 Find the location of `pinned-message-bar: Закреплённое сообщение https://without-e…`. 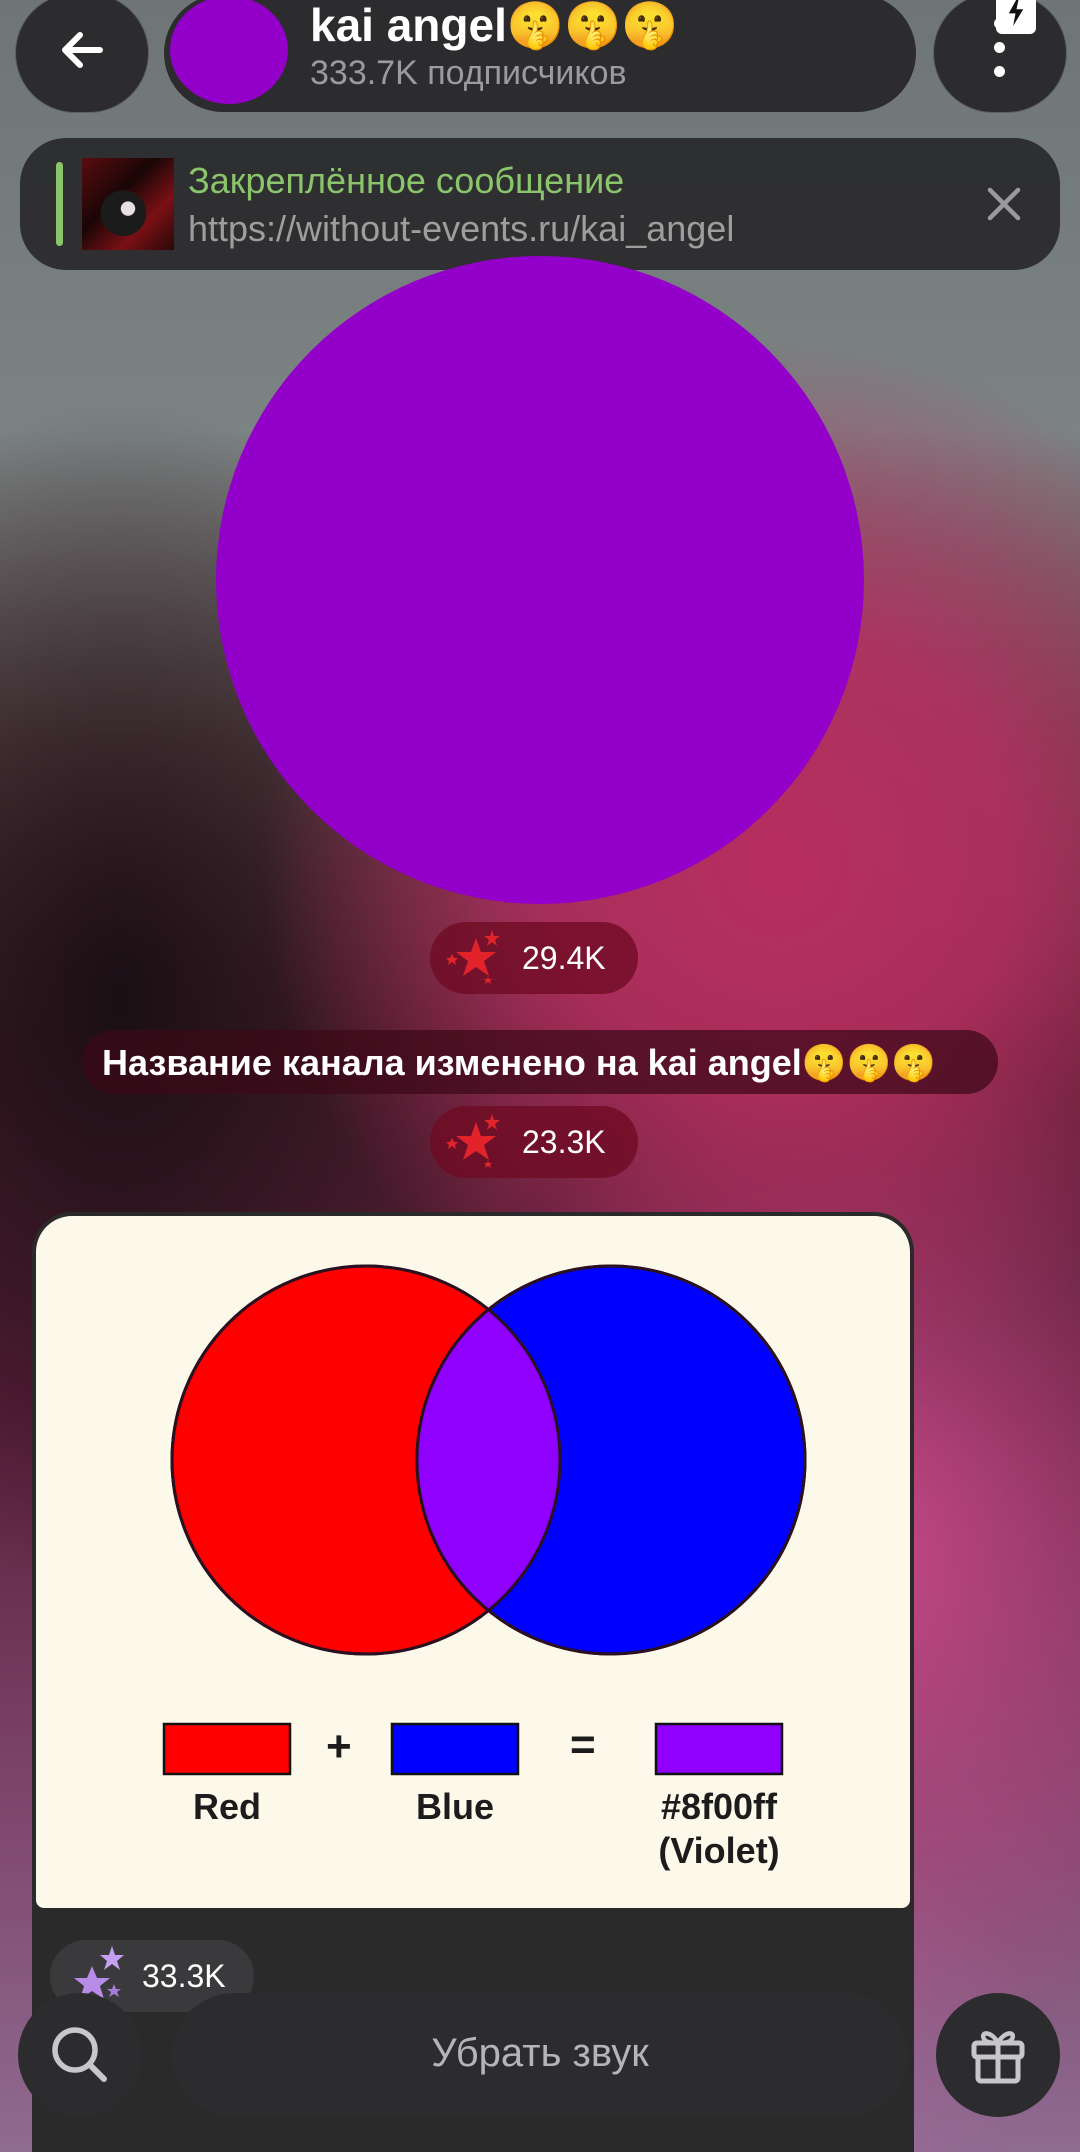

pinned-message-bar: Закреплённое сообщение https://without-e… is located at coordinates (540, 204).